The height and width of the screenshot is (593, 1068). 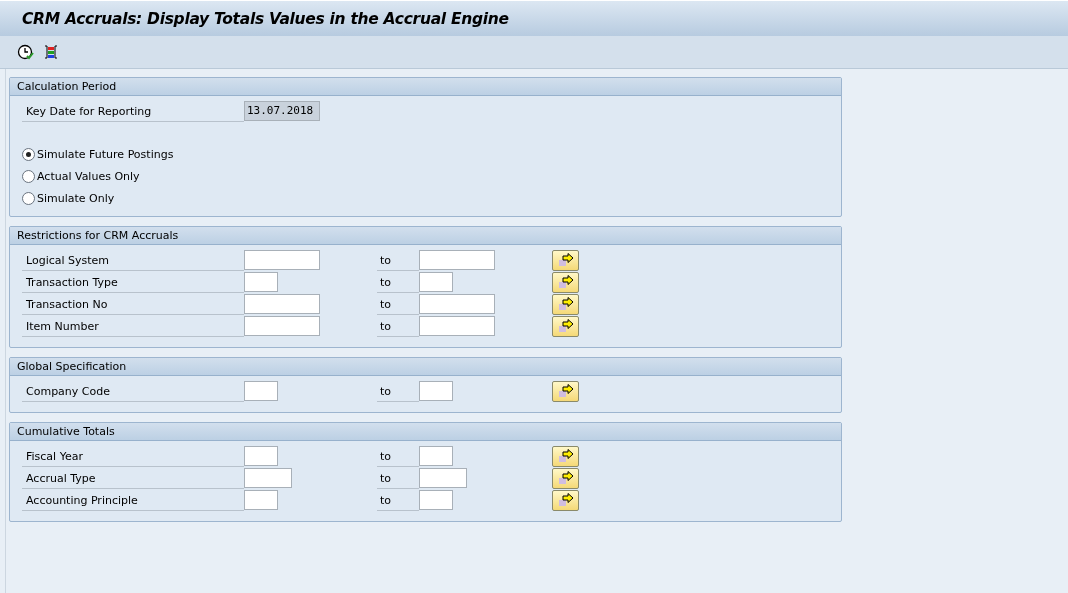 I want to click on radio-label: Simulate Only, so click(x=76, y=198).